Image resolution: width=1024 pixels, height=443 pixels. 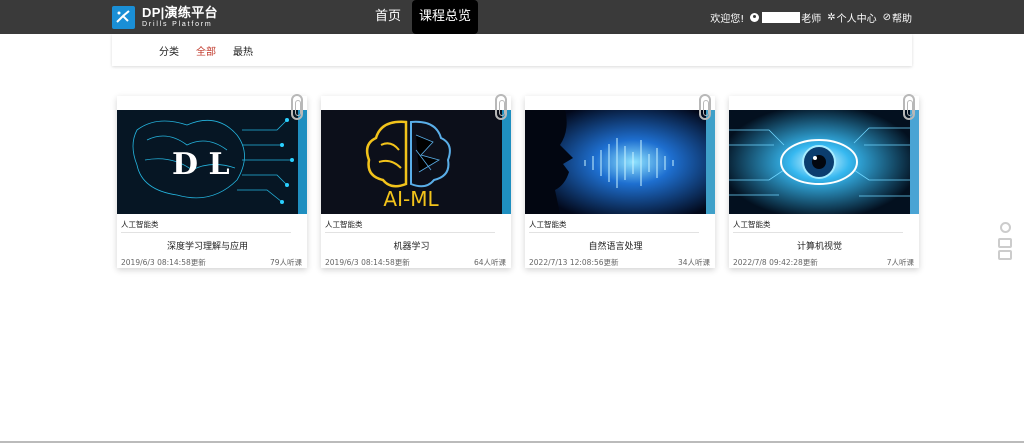 What do you see at coordinates (831, 17) in the screenshot?
I see `gear-icon: ✲` at bounding box center [831, 17].